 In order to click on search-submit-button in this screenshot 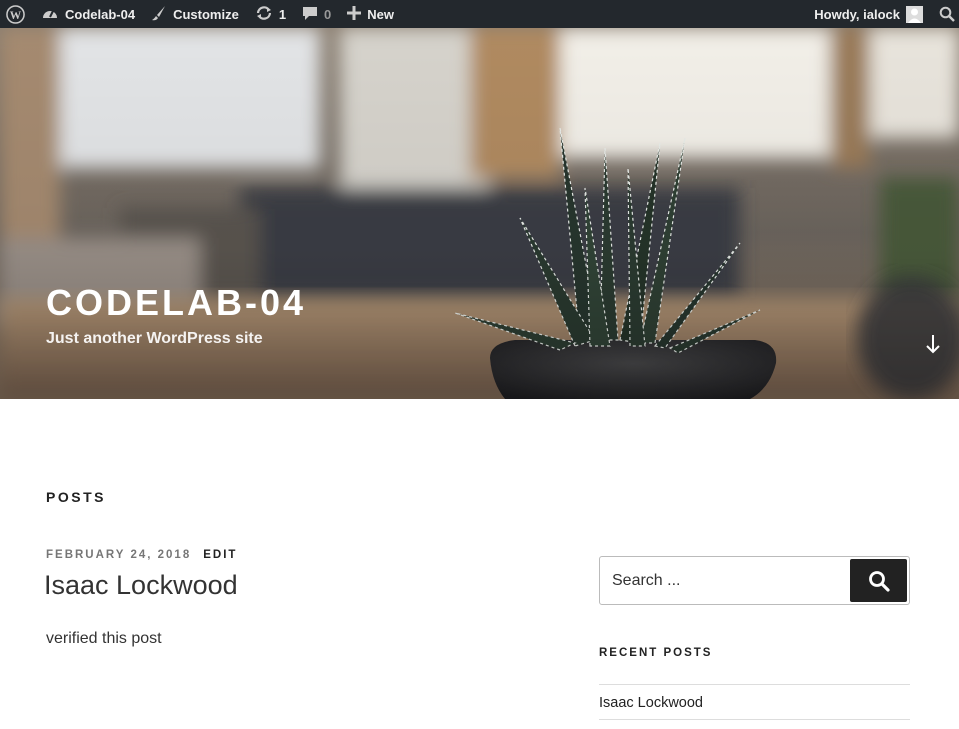, I will do `click(878, 580)`.